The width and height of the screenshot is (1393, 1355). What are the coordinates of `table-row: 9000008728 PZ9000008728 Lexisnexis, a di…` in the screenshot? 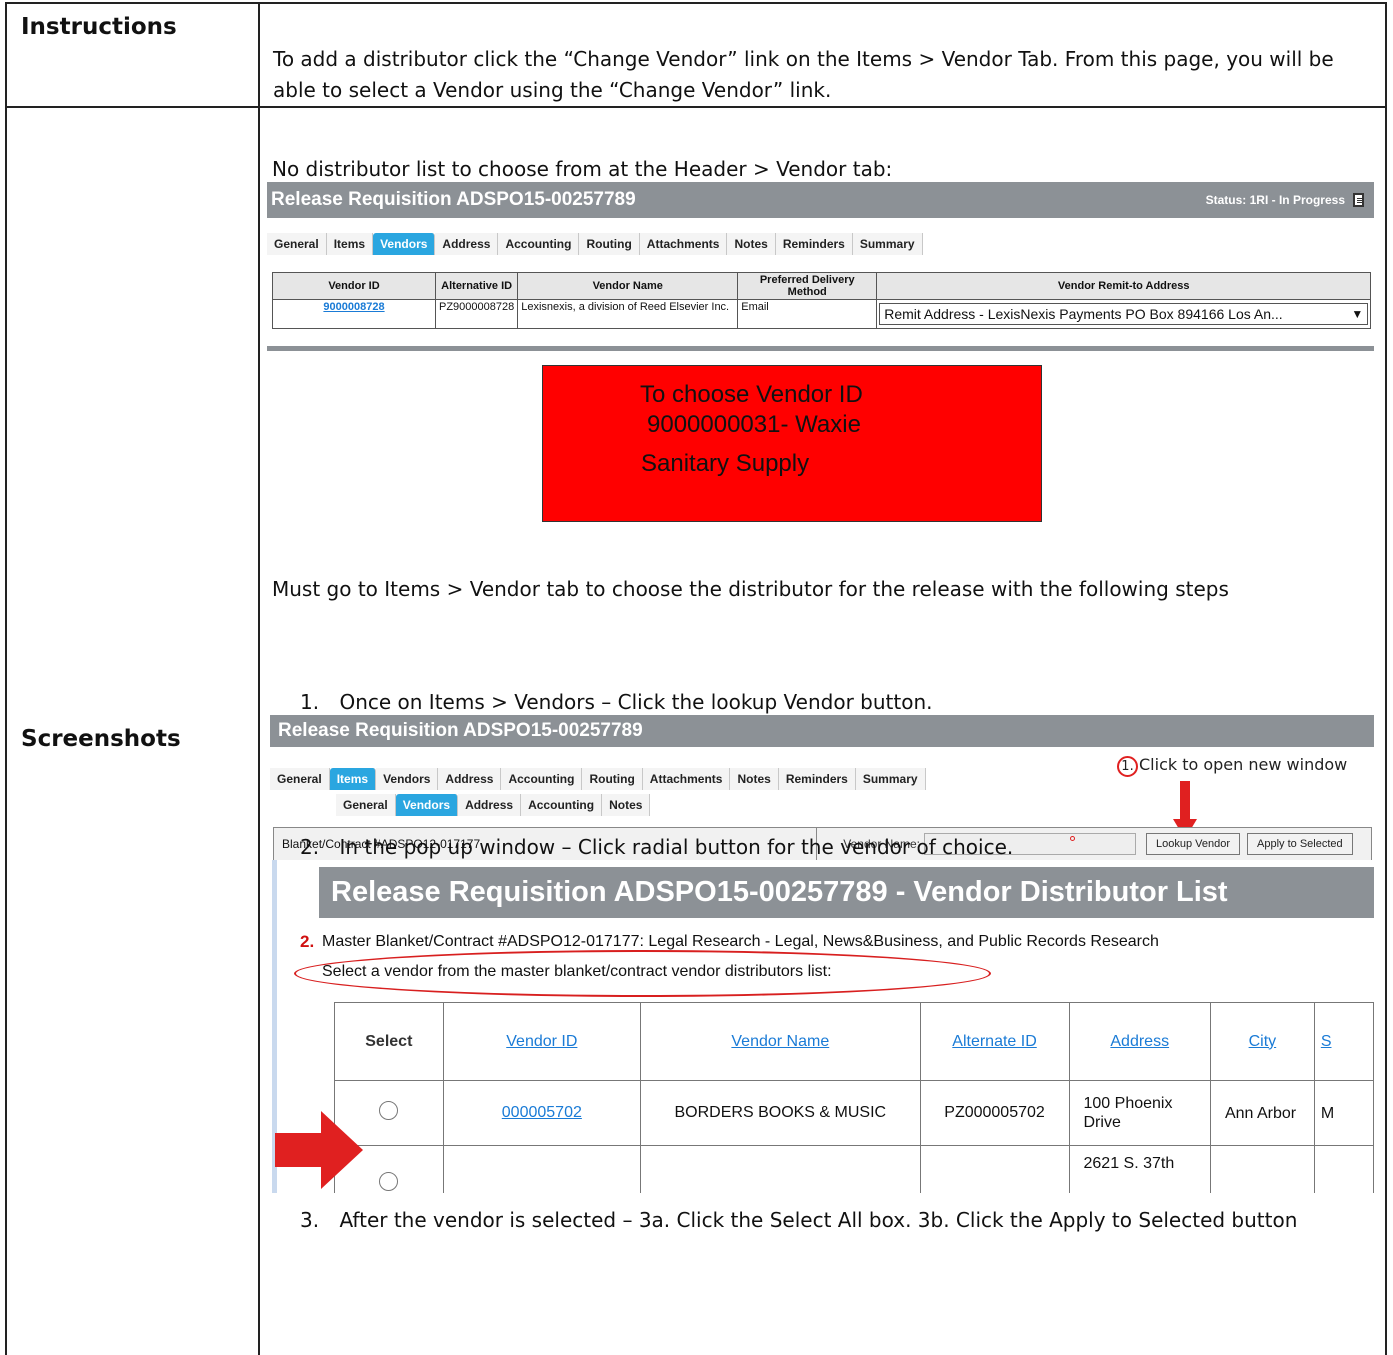 It's located at (822, 314).